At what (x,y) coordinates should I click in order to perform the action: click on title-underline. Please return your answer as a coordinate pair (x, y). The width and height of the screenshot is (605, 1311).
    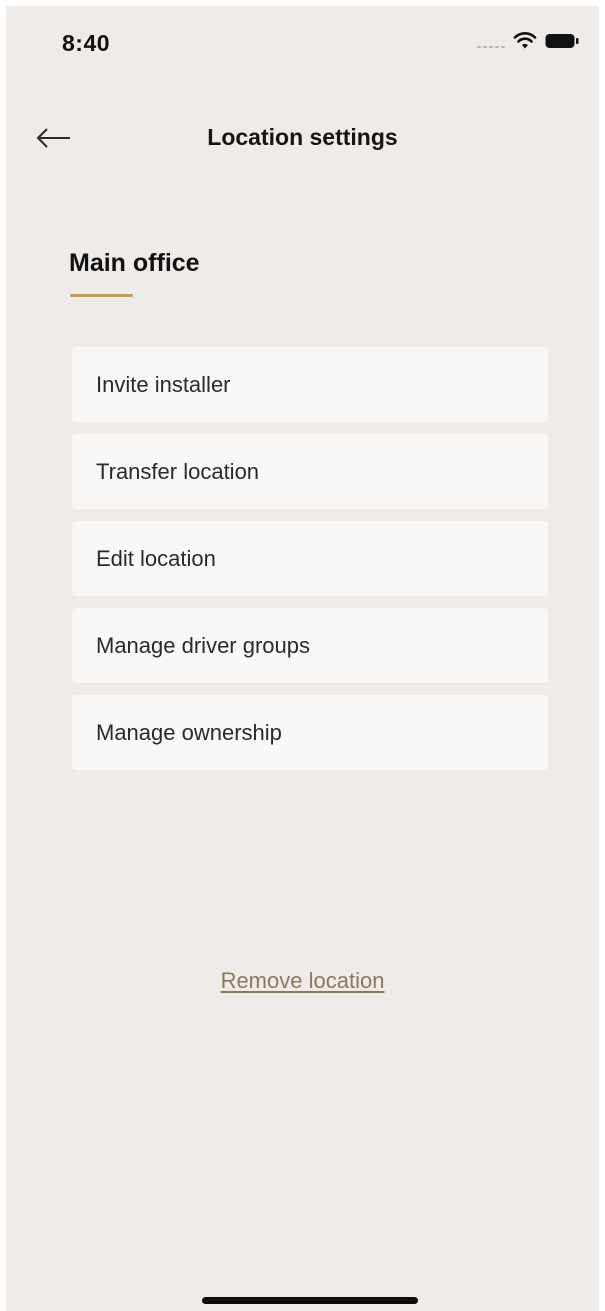
    Looking at the image, I should click on (101, 295).